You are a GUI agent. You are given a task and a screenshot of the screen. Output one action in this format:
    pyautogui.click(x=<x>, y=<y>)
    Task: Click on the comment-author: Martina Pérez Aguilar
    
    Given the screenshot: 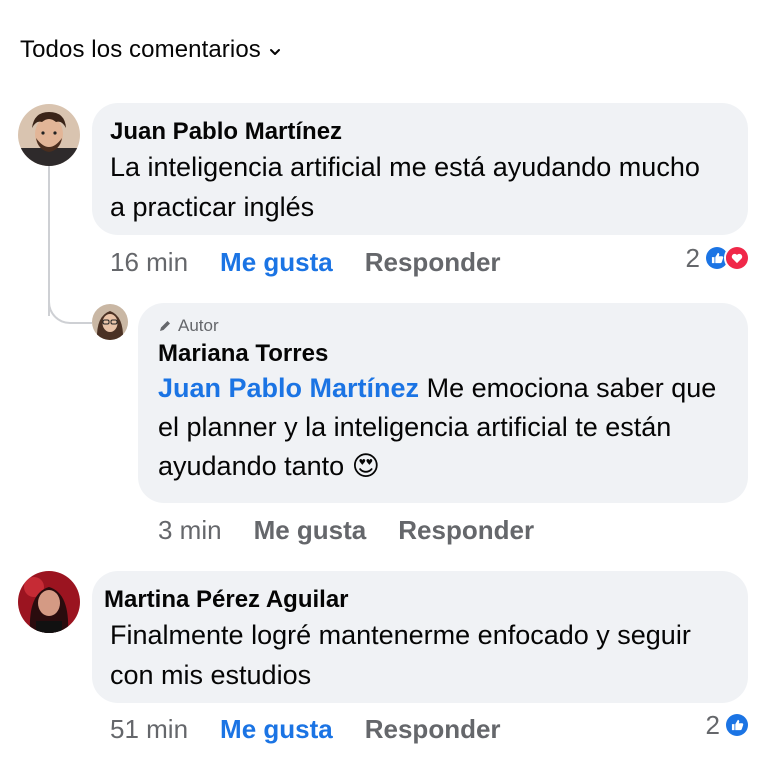 What is the action you would take?
    pyautogui.click(x=416, y=600)
    